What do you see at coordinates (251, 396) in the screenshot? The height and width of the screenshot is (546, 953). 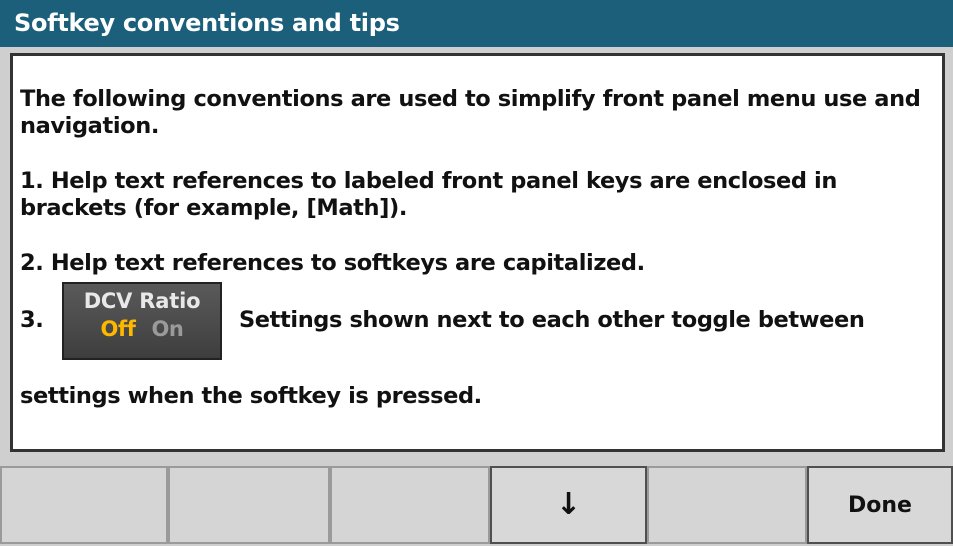 I see `help-item-3-continued: settings when the softkey is pressed.` at bounding box center [251, 396].